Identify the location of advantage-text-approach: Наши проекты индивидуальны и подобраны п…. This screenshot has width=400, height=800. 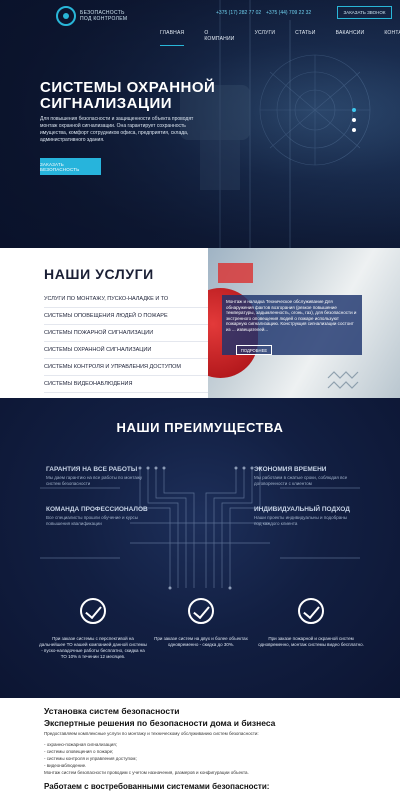
(300, 520).